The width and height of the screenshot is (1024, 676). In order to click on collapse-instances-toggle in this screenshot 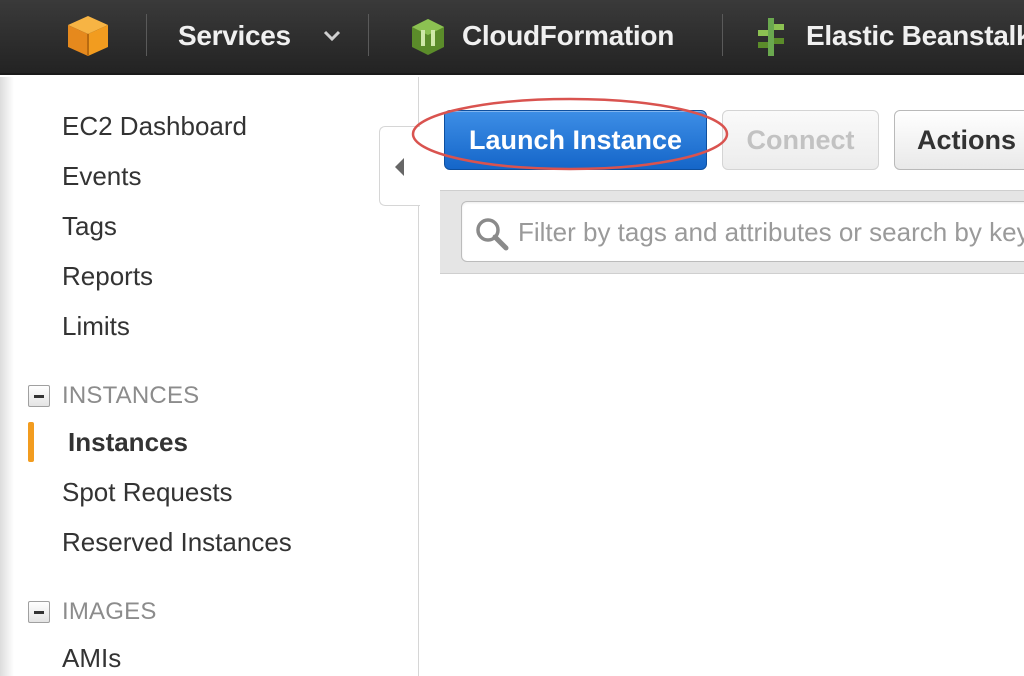, I will do `click(39, 396)`.